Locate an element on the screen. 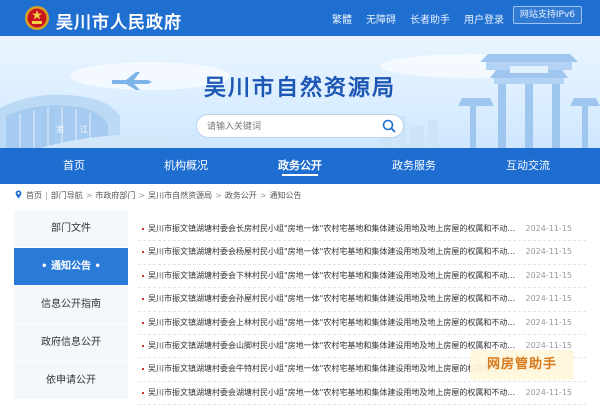 The image size is (600, 405). ipv6-badge: 网站支持IPv6 is located at coordinates (547, 15).